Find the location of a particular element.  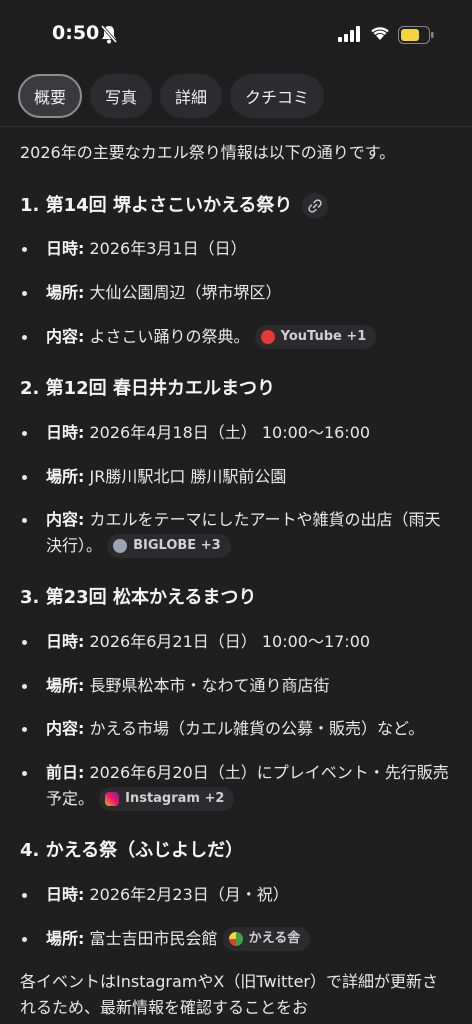

event-heading: 4. かえる祭（ふじよしだ） is located at coordinates (236, 851).